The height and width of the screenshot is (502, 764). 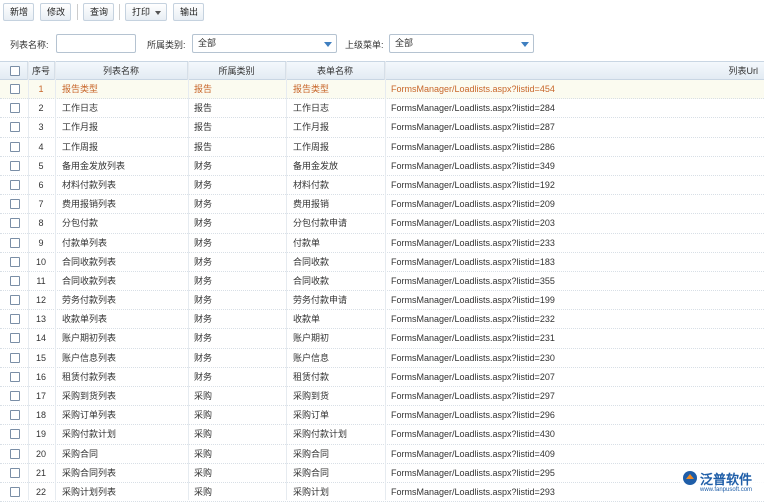 What do you see at coordinates (473, 319) in the screenshot?
I see `row-url: FormsManager/Loadlists.aspx?listid=232` at bounding box center [473, 319].